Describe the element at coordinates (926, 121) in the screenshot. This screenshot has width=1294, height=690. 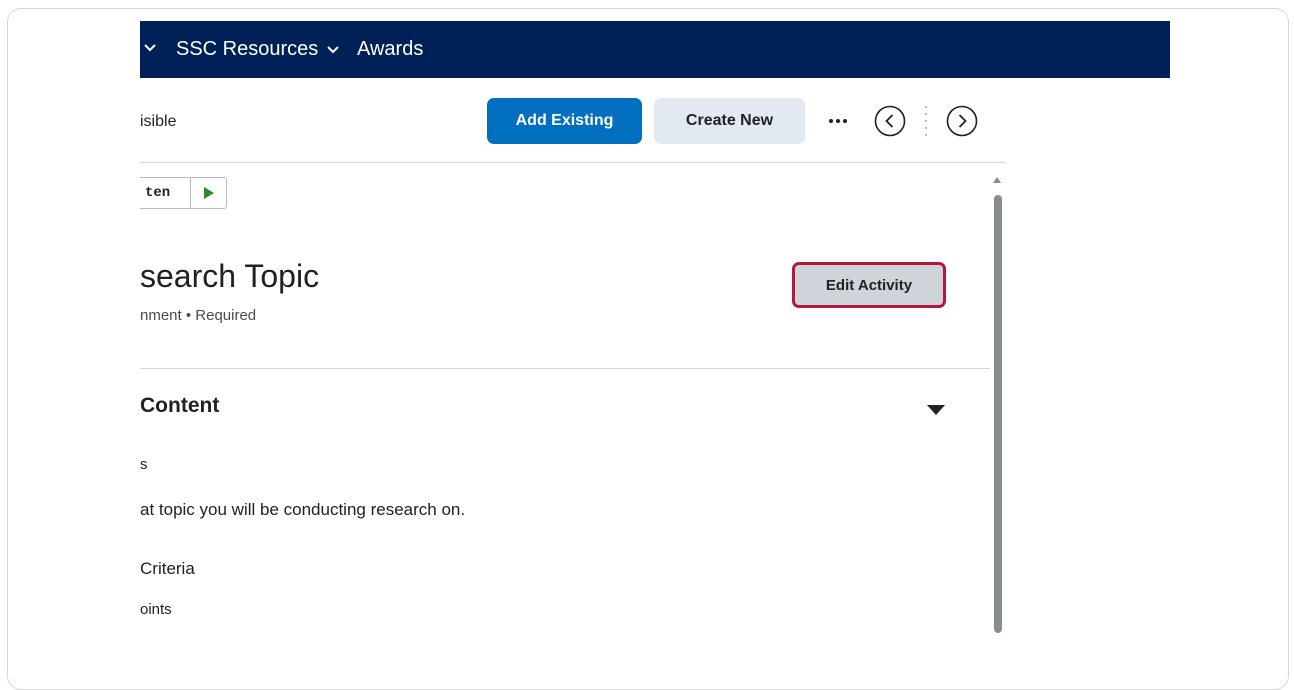
I see `divider-icon` at that location.